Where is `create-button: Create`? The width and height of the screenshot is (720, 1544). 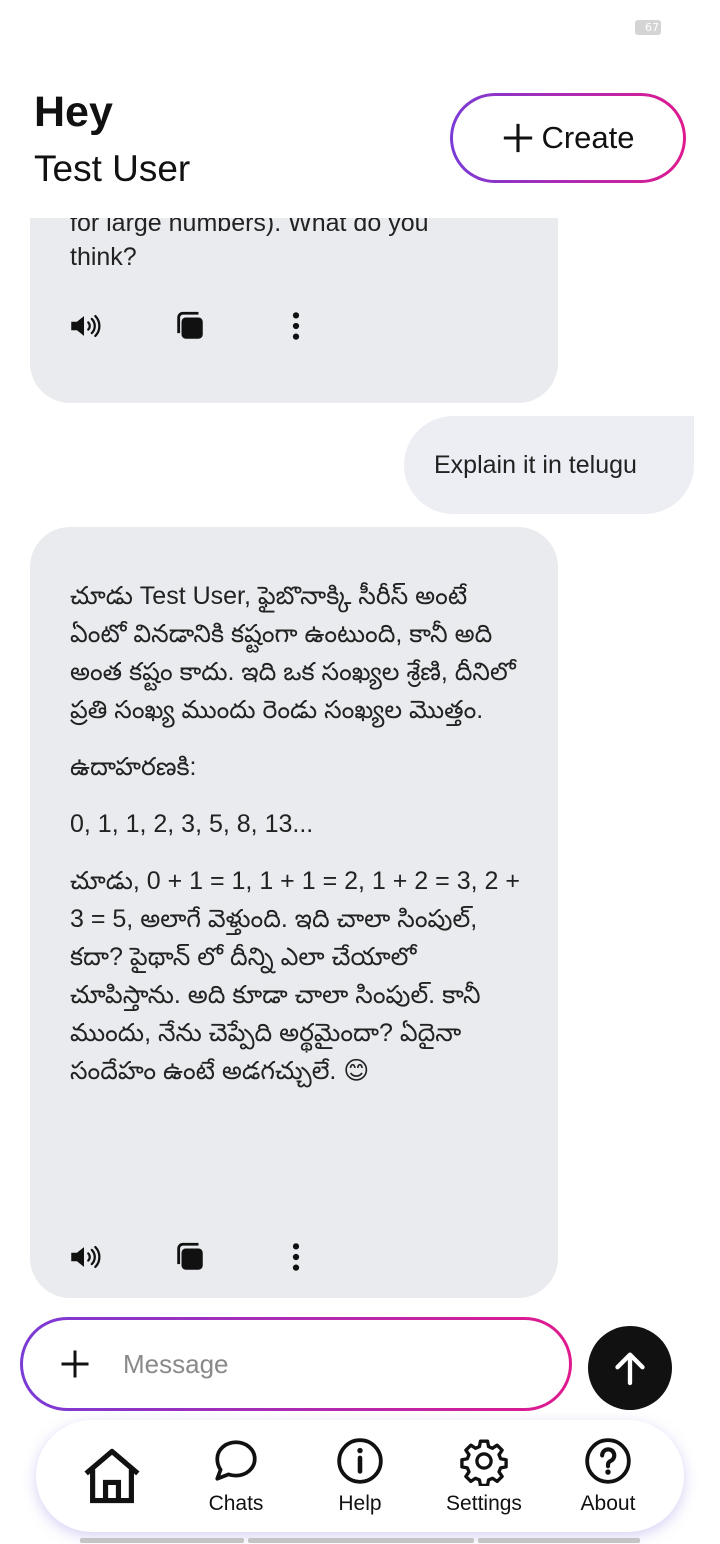 create-button: Create is located at coordinates (568, 138).